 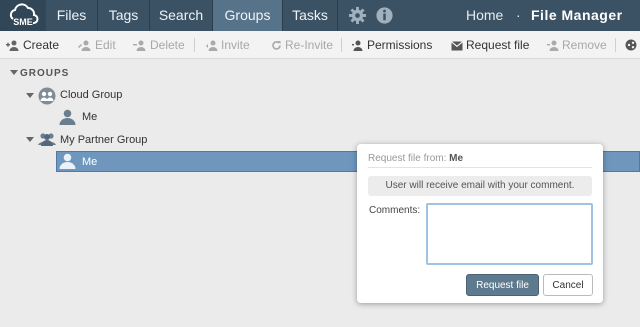 I want to click on group-users-icon, so click(x=47, y=139).